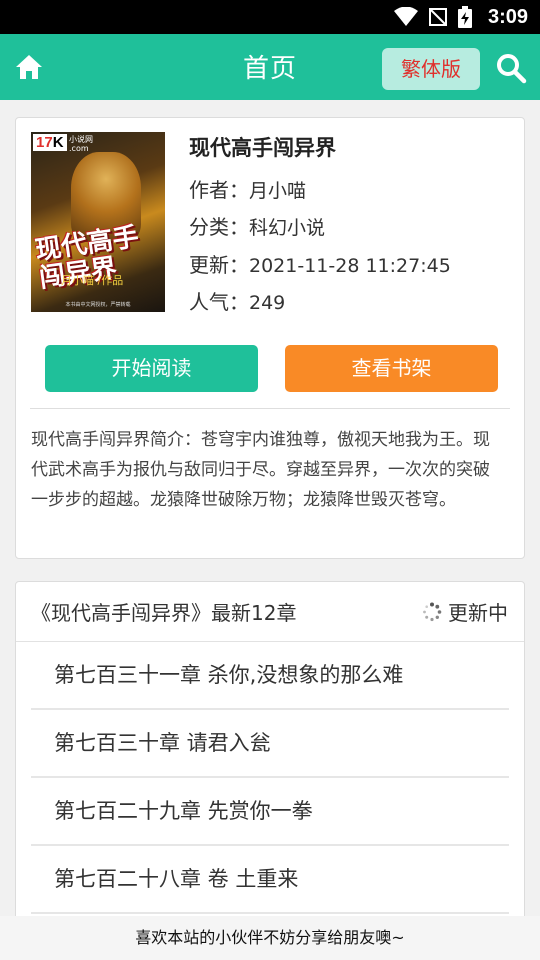 This screenshot has width=540, height=960. I want to click on search-icon, so click(511, 68).